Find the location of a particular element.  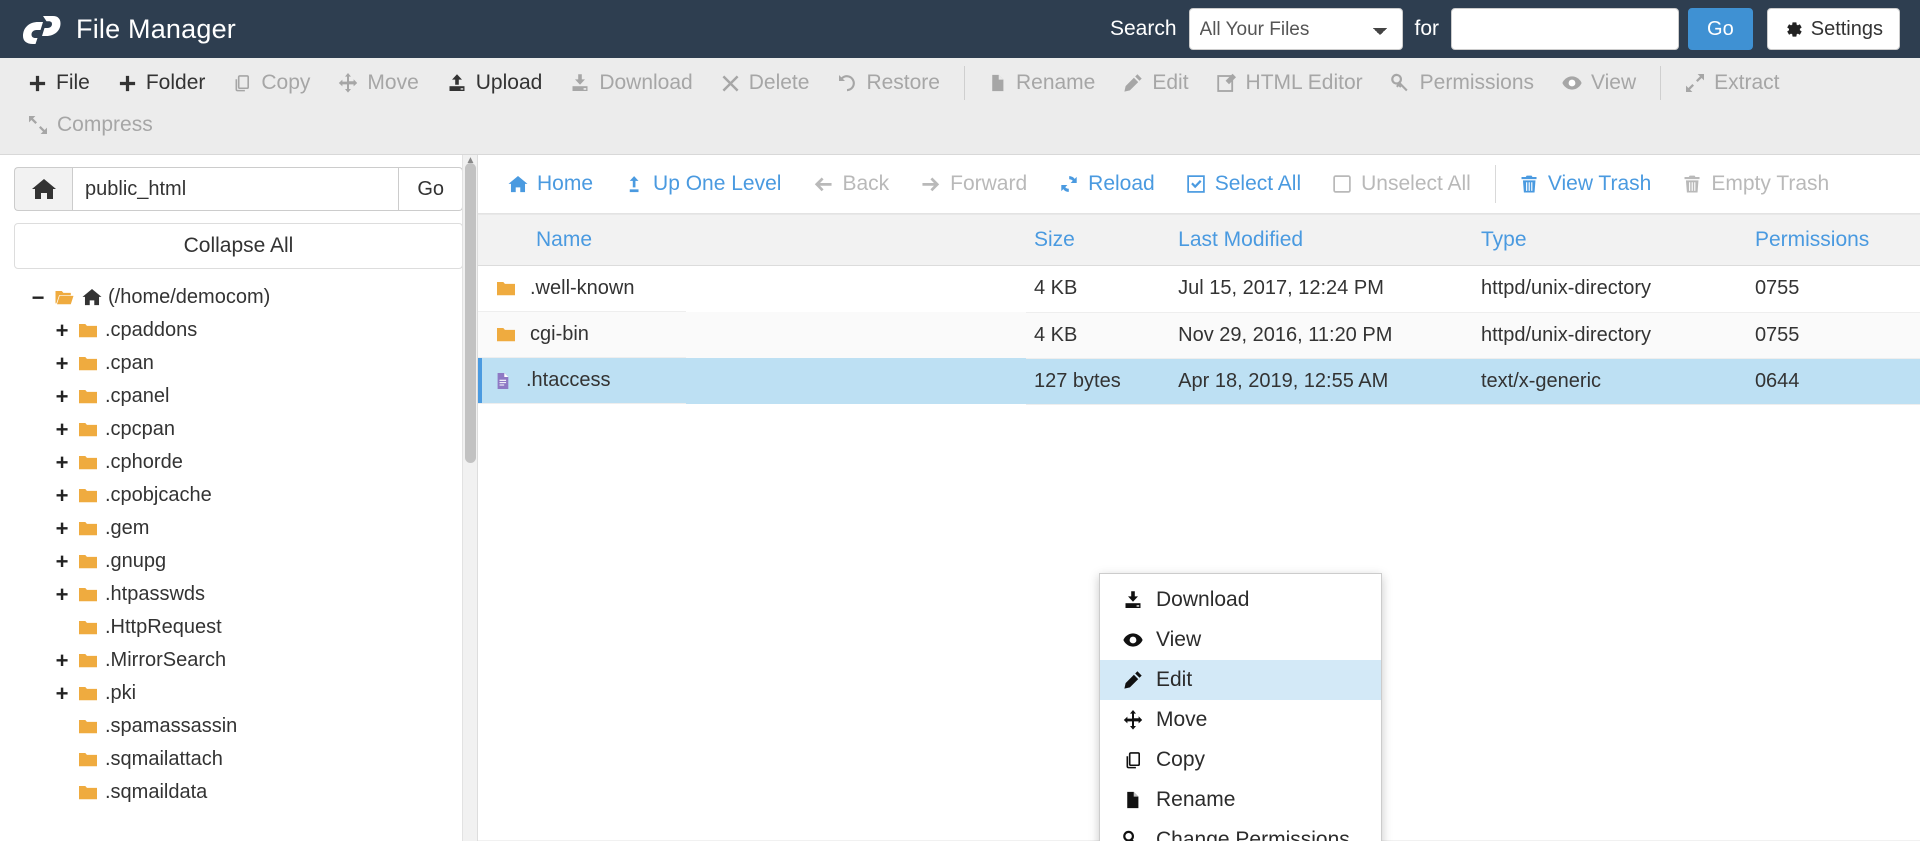

file-permissions-cell: 0755 is located at coordinates (1833, 335).